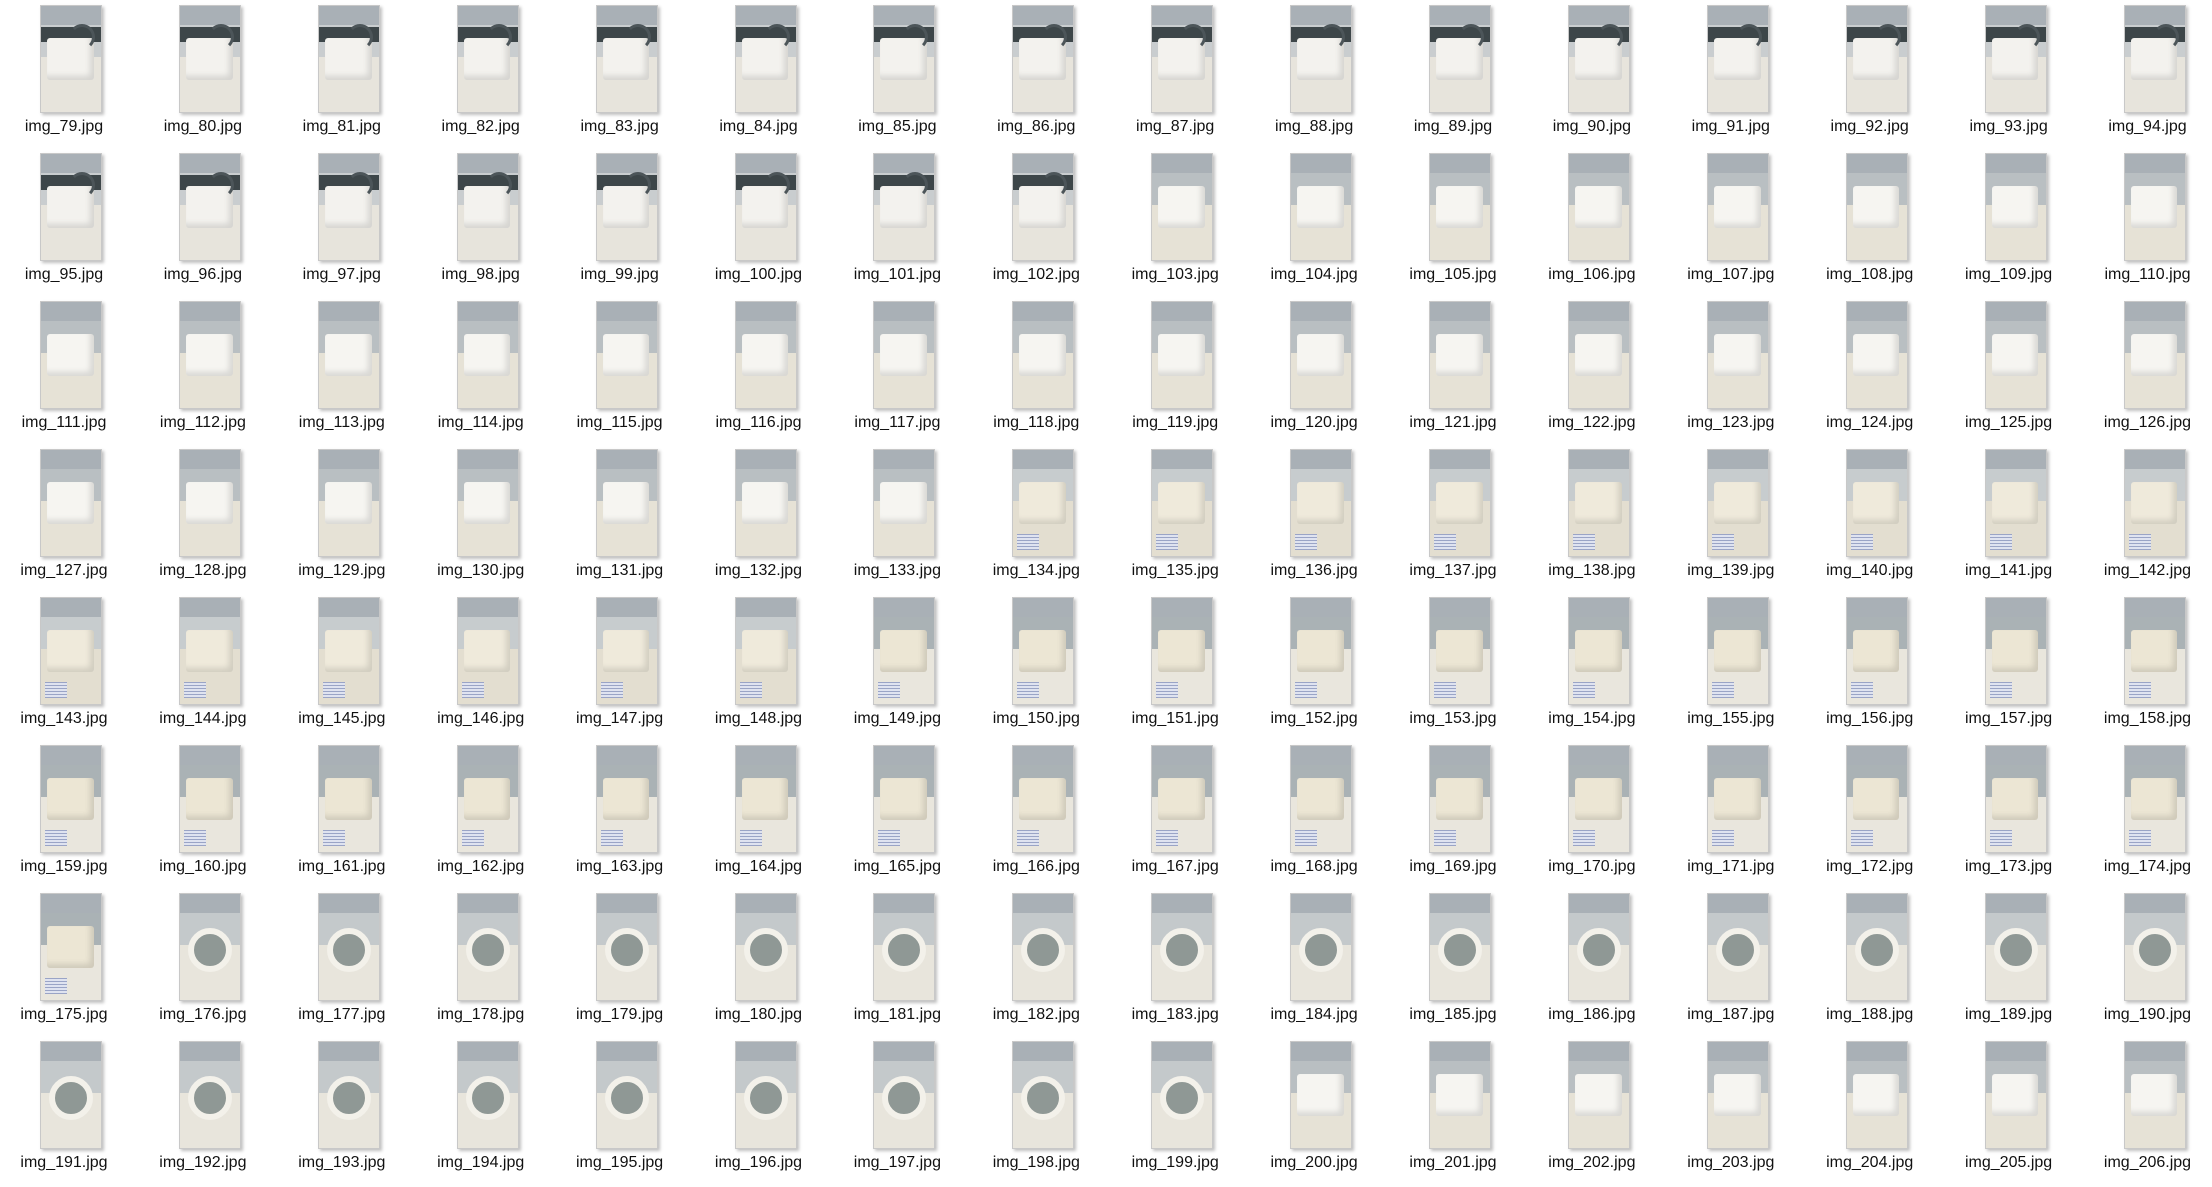 This screenshot has width=2212, height=1187. I want to click on file-item: img_131.jpg, so click(620, 514).